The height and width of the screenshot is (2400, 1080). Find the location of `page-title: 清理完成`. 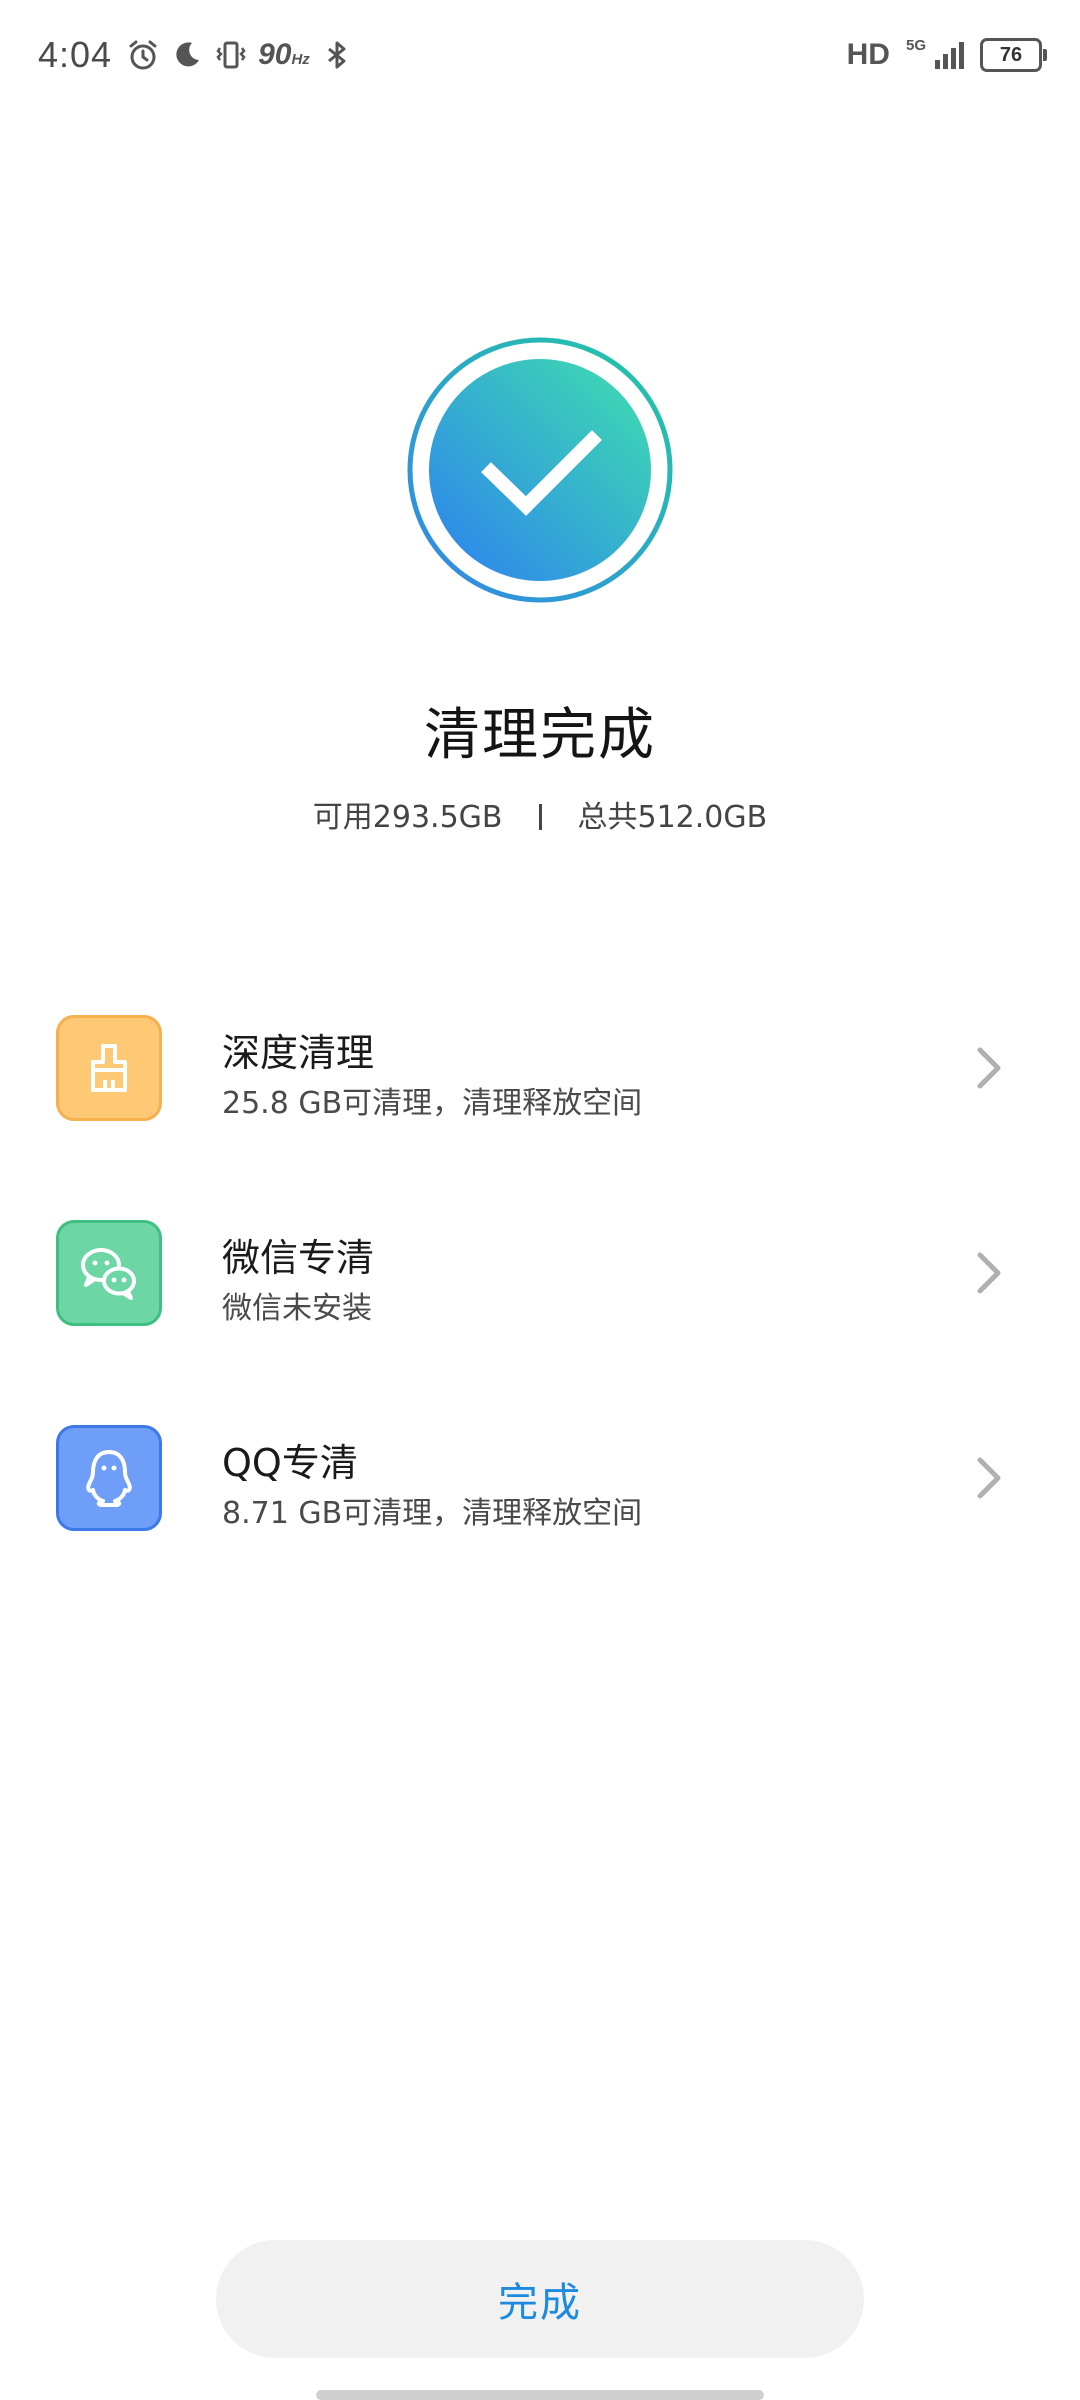

page-title: 清理完成 is located at coordinates (540, 735).